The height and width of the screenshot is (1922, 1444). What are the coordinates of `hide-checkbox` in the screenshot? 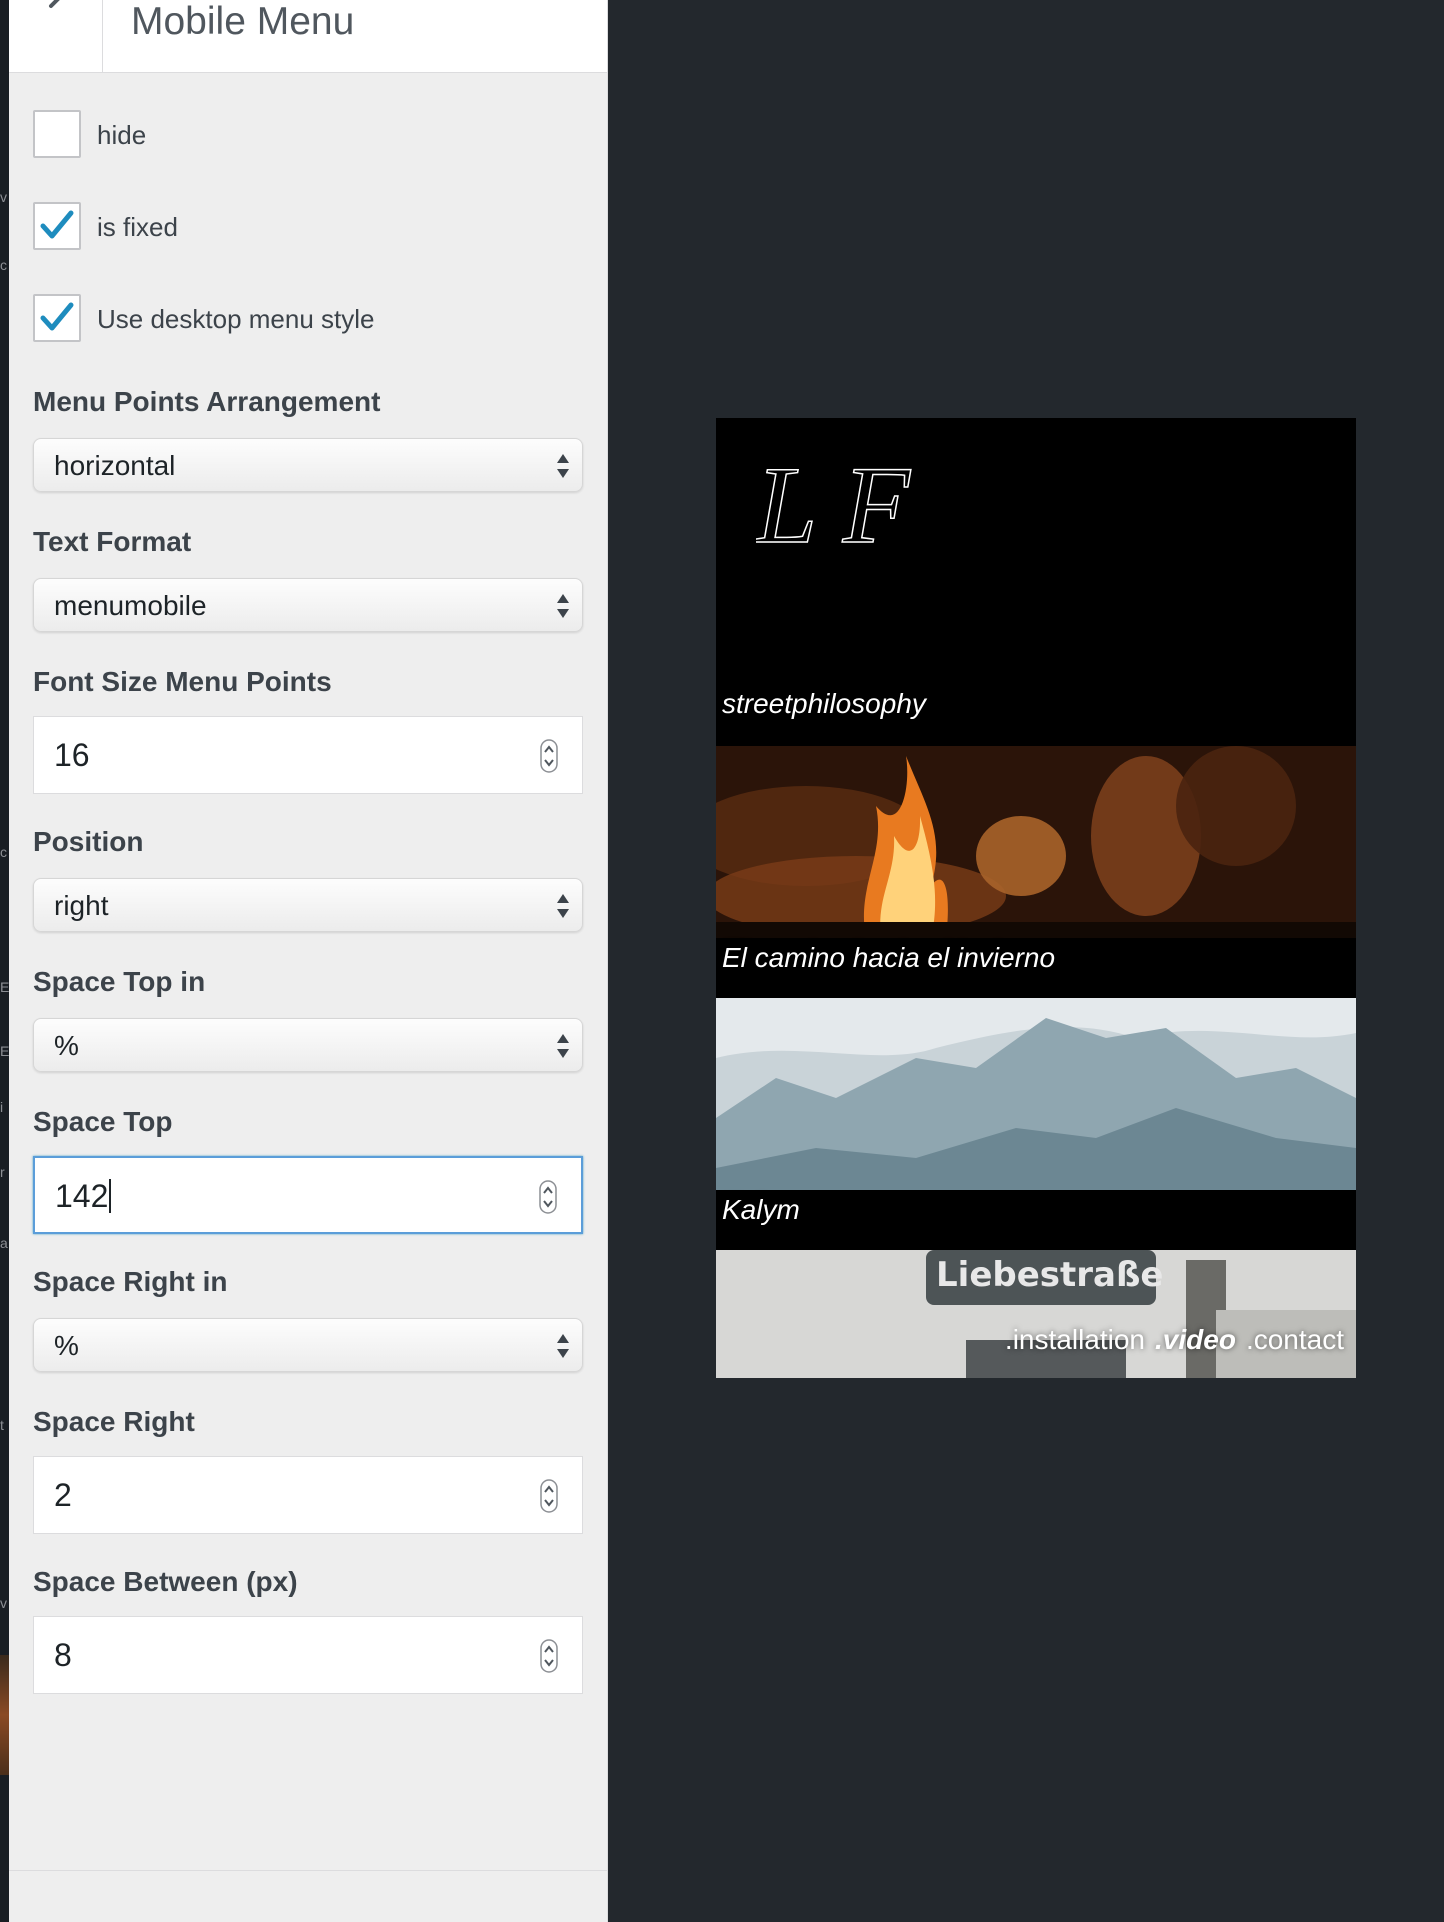 It's located at (57, 134).